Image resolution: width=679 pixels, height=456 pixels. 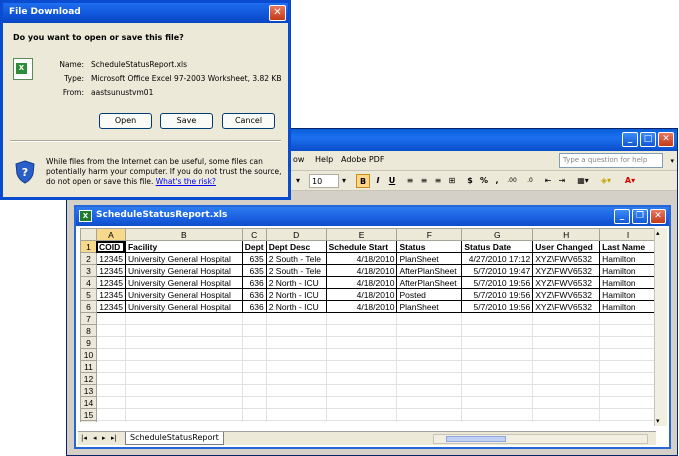 What do you see at coordinates (254, 246) in the screenshot?
I see `header-cell: Dept` at bounding box center [254, 246].